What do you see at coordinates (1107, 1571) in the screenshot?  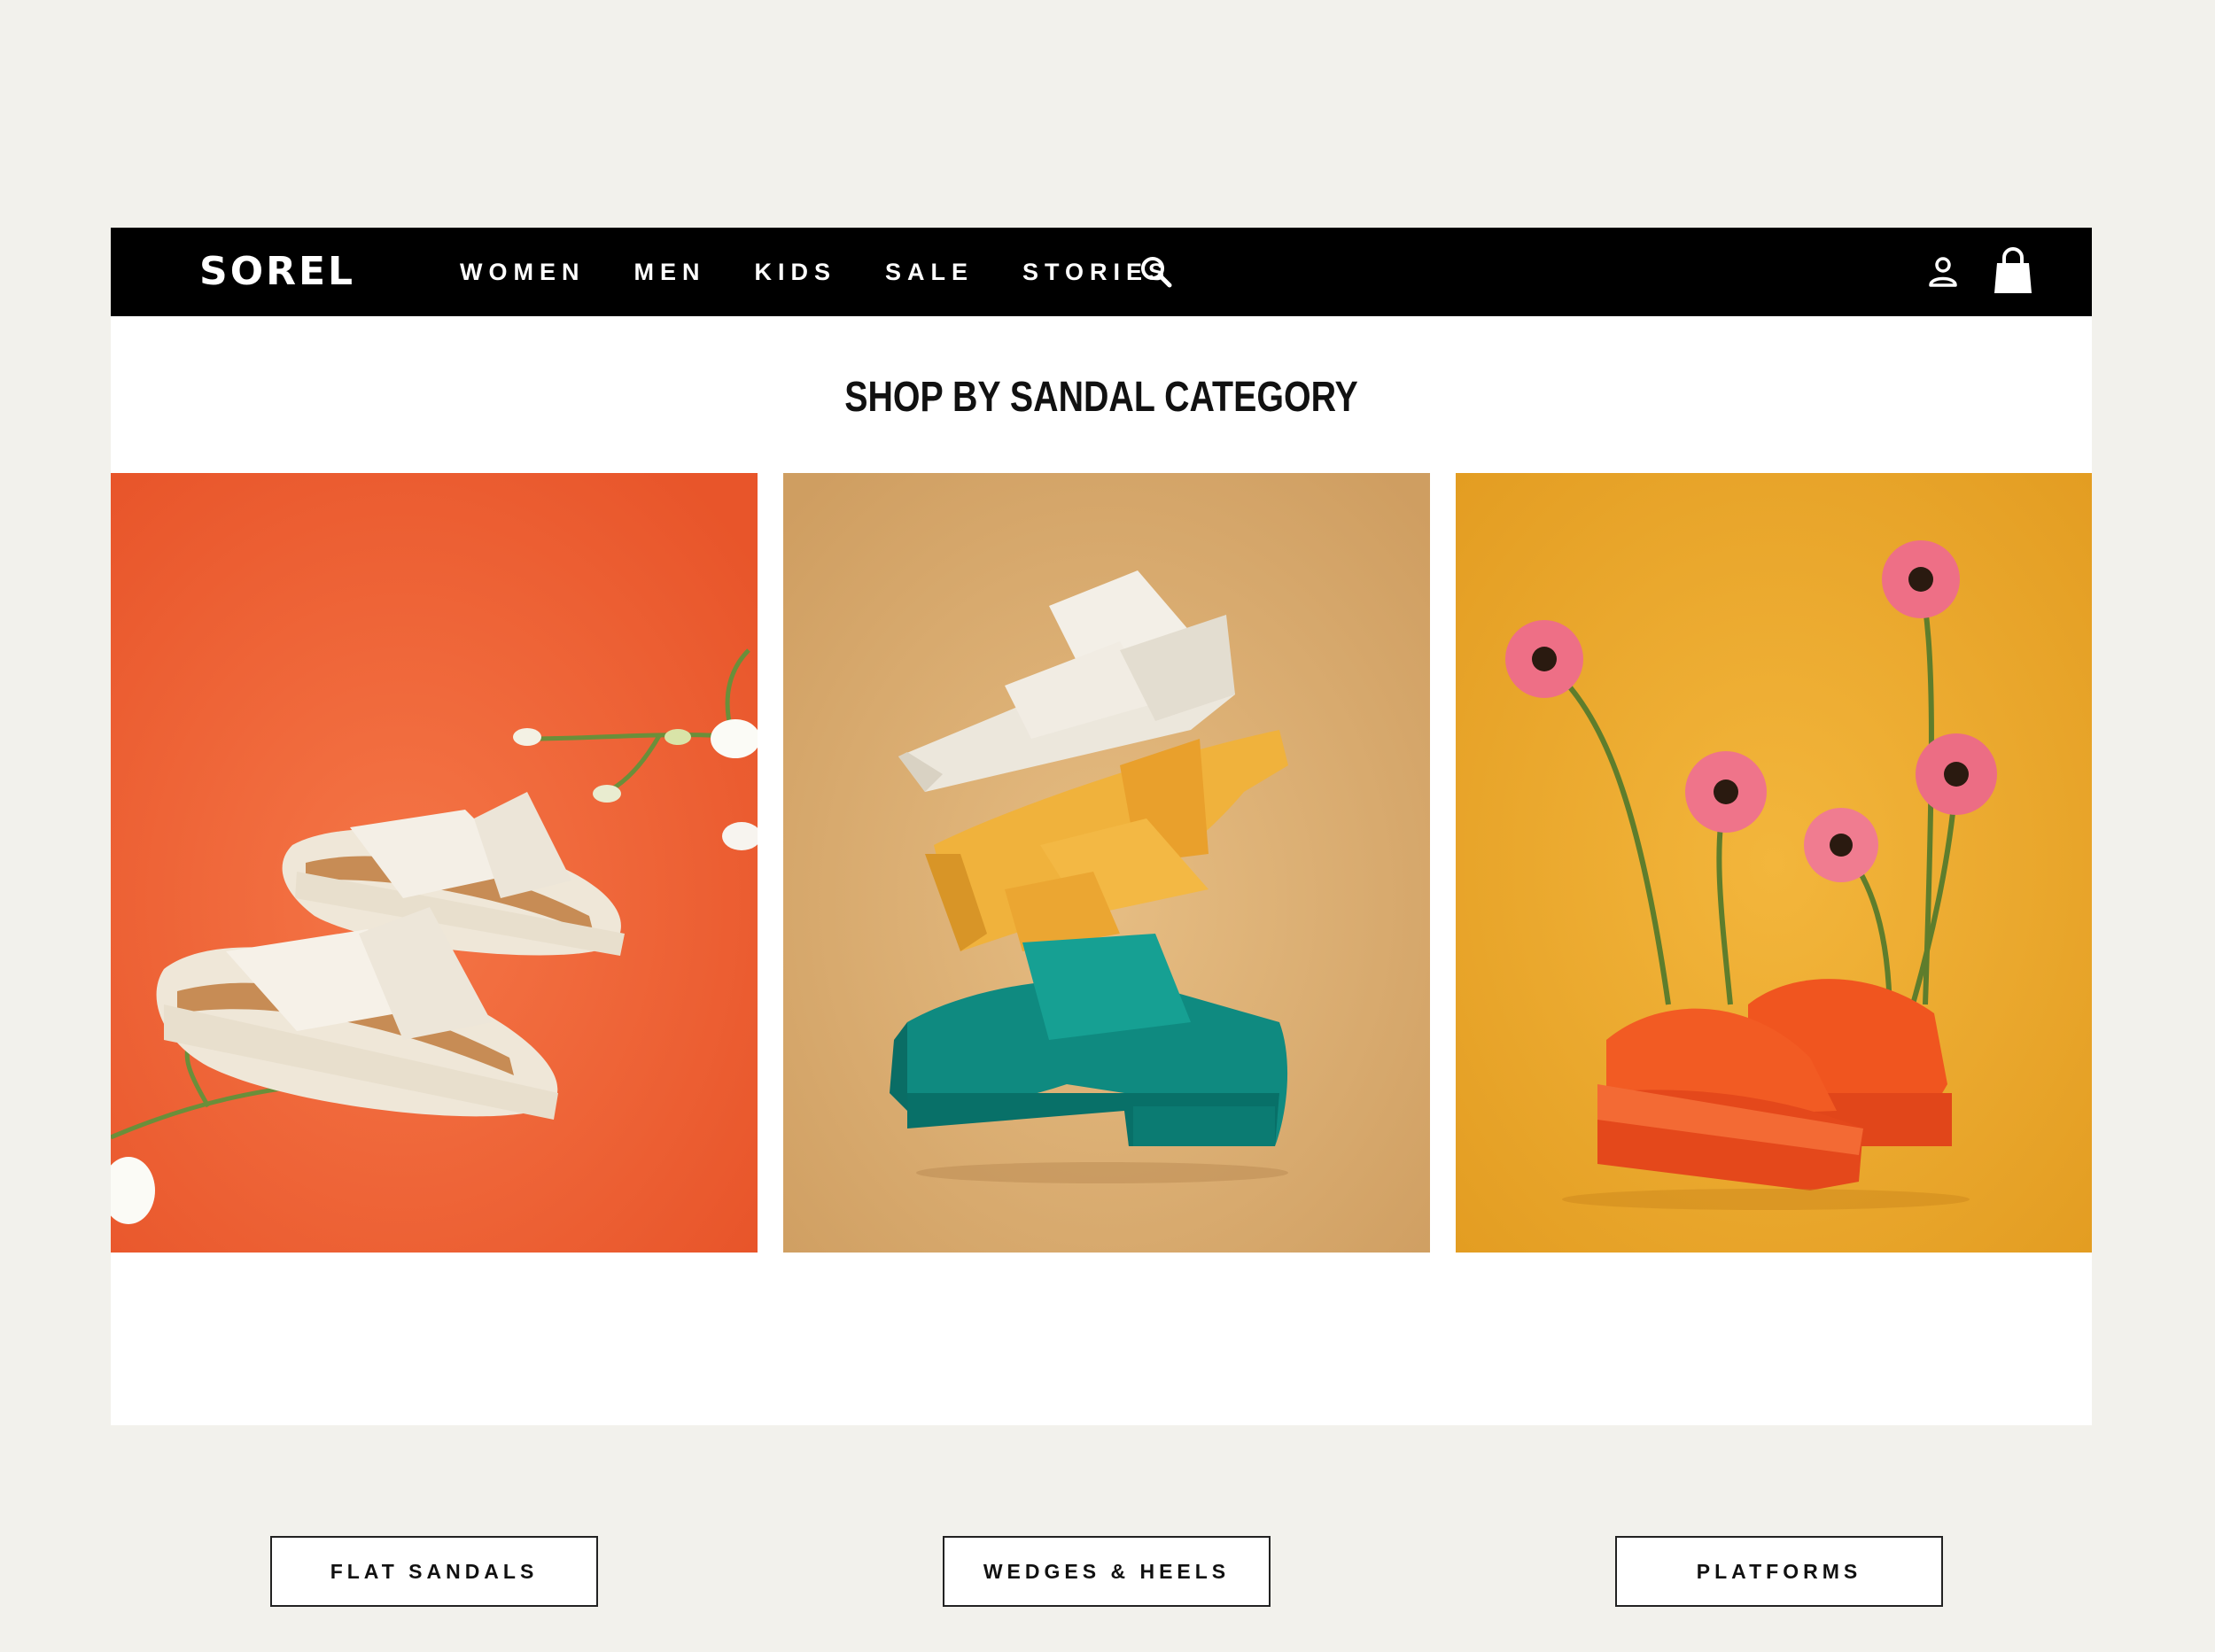 I see `wedges-heels-button: WEDGES & HEELS` at bounding box center [1107, 1571].